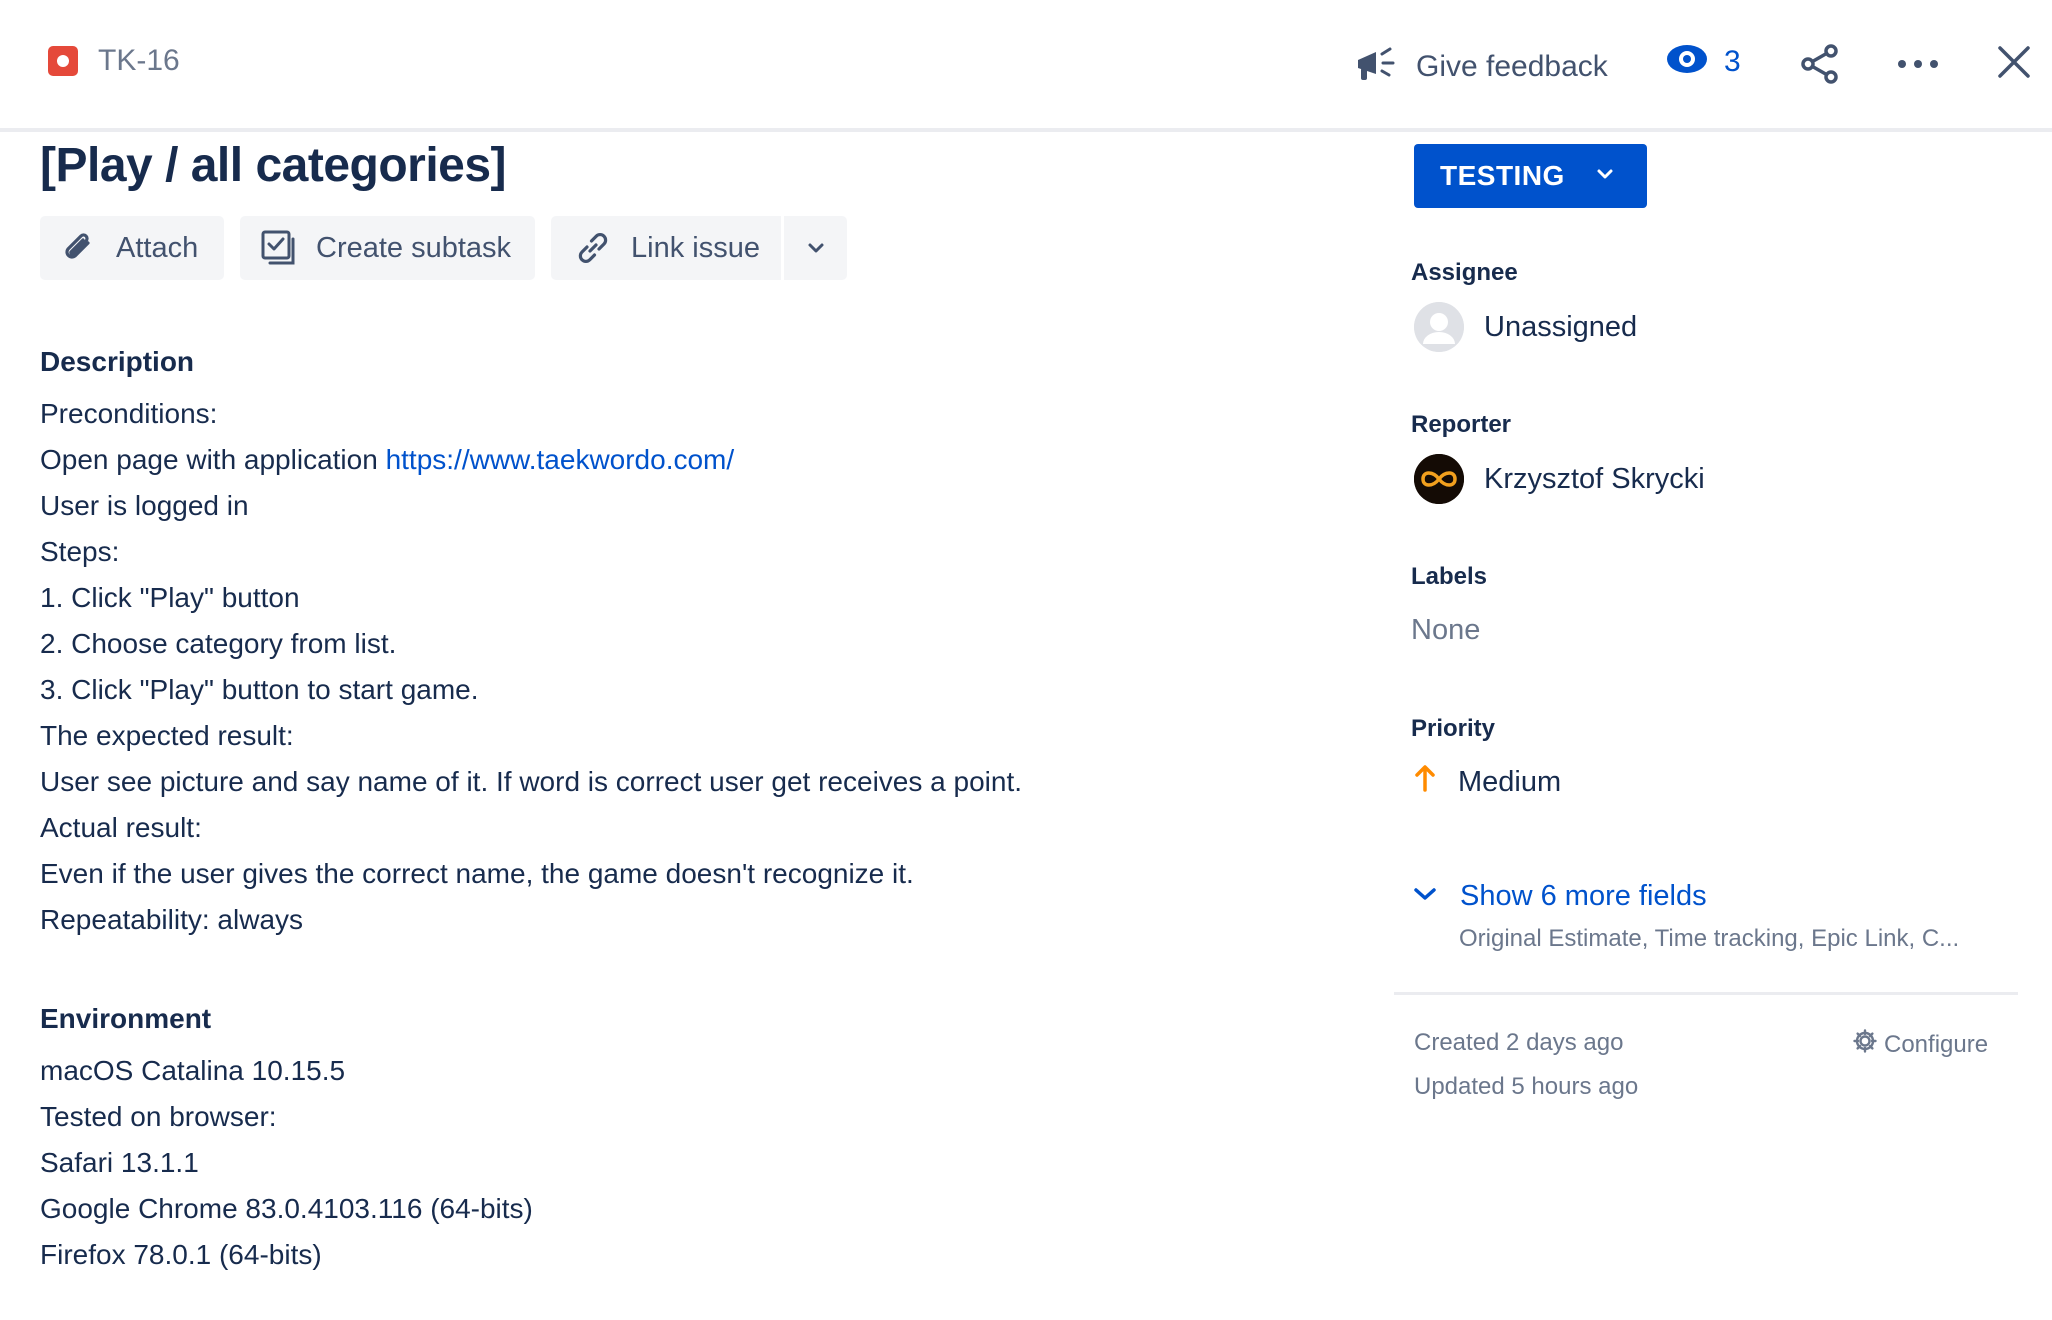  What do you see at coordinates (119, 1162) in the screenshot?
I see `environment-line: Safari 13.1.1` at bounding box center [119, 1162].